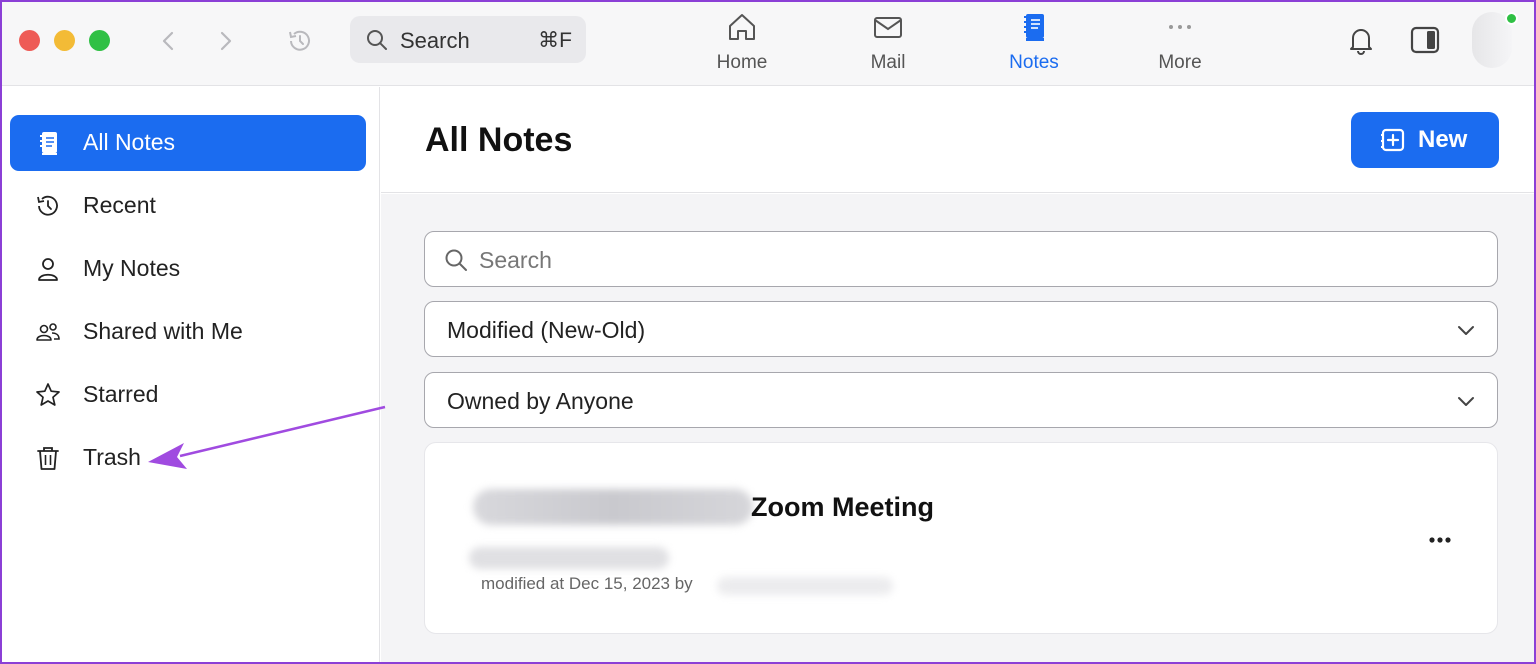 This screenshot has height=664, width=1536. I want to click on search-placeholder: Search, so click(515, 260).